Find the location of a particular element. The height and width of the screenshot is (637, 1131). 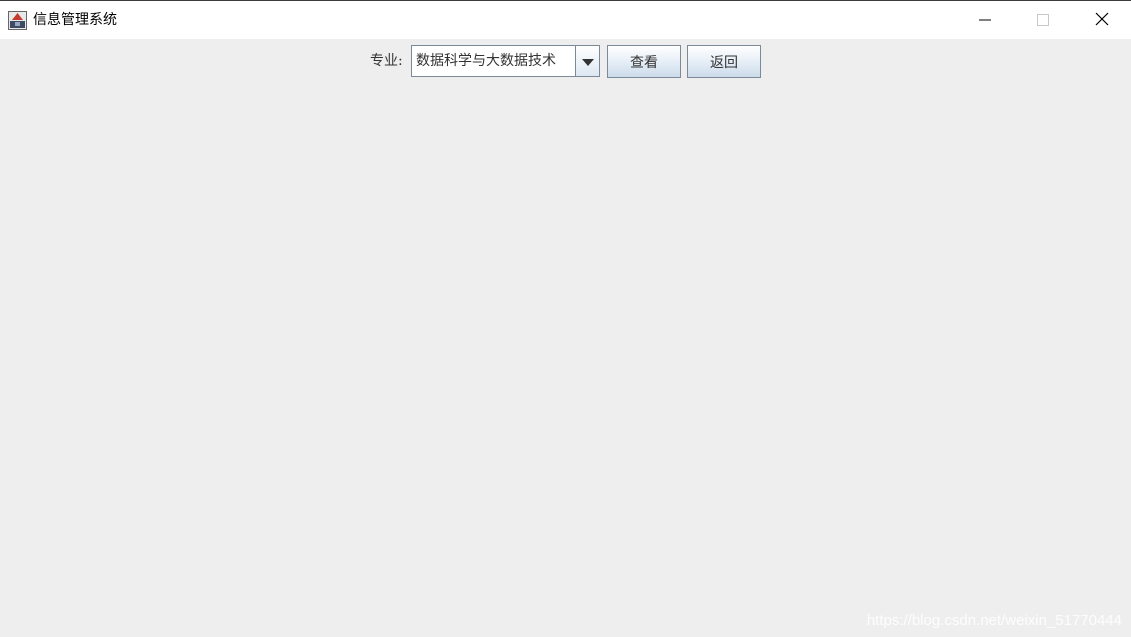

minimize-icon is located at coordinates (985, 20).